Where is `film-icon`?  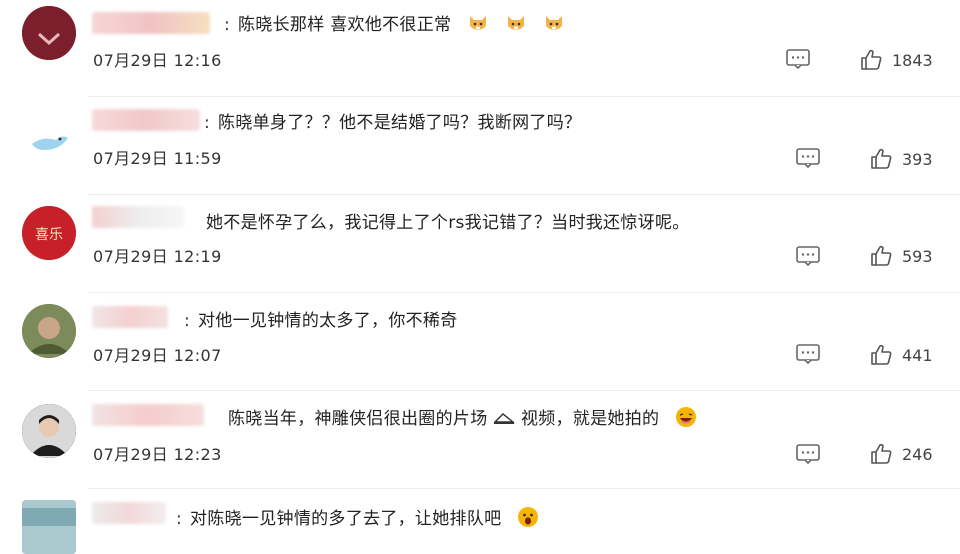
film-icon is located at coordinates (504, 418).